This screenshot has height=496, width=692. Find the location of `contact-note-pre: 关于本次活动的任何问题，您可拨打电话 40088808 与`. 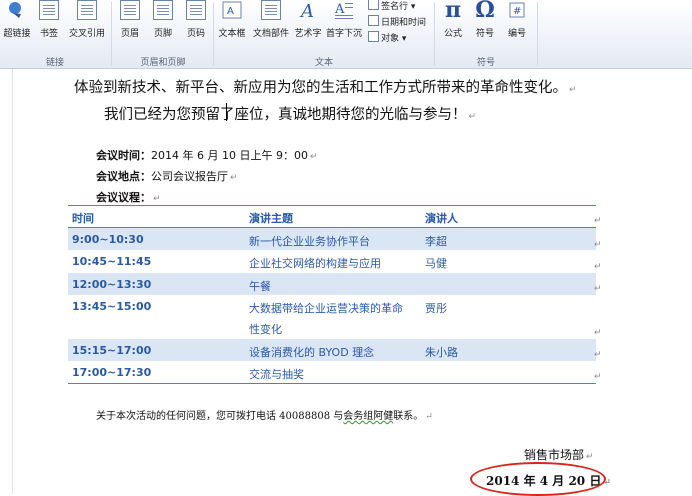

contact-note-pre: 关于本次活动的任何问题，您可拨打电话 40088808 与 is located at coordinates (220, 416).